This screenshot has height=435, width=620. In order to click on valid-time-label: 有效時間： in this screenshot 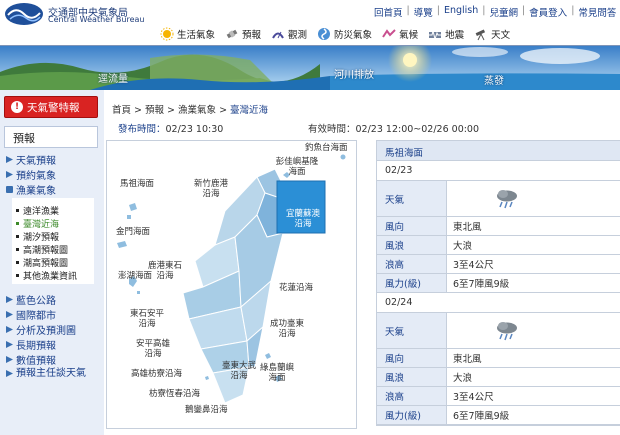, I will do `click(332, 129)`.